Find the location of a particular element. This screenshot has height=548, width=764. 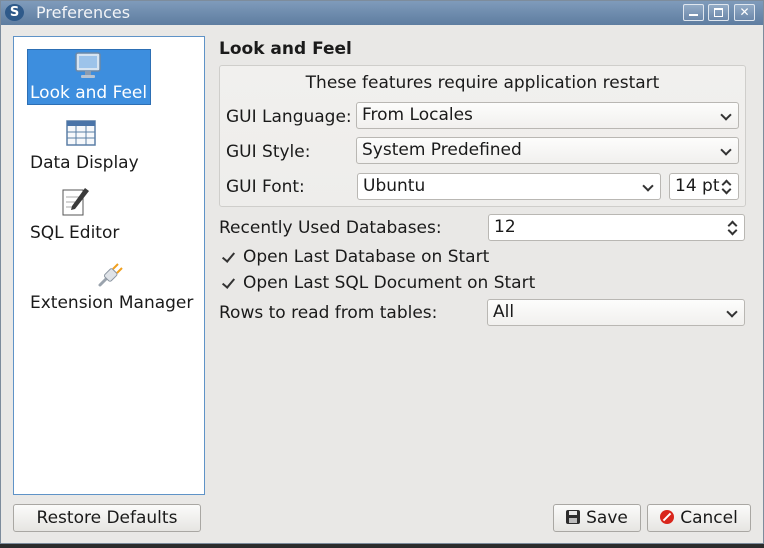

monitor-icon is located at coordinates (88, 65).